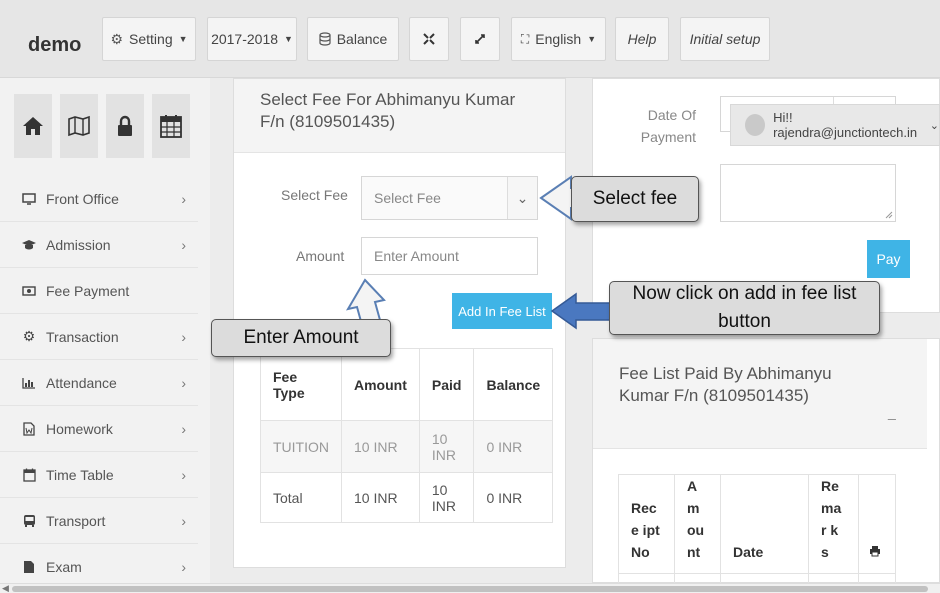  What do you see at coordinates (744, 308) in the screenshot?
I see `callout-add-fee-list: Now click on add in fee list button` at bounding box center [744, 308].